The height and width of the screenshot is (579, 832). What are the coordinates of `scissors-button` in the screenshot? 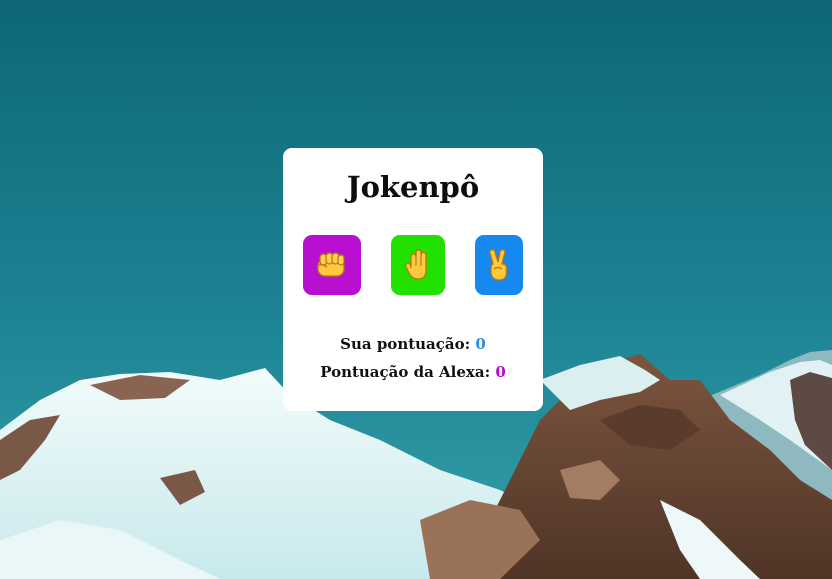 It's located at (499, 265).